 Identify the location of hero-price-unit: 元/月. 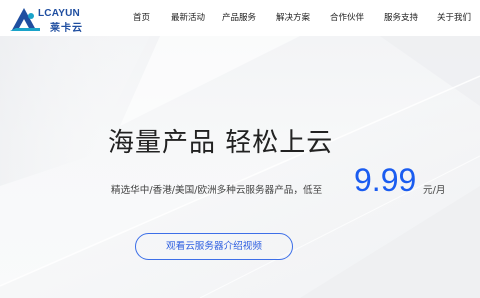
(434, 190).